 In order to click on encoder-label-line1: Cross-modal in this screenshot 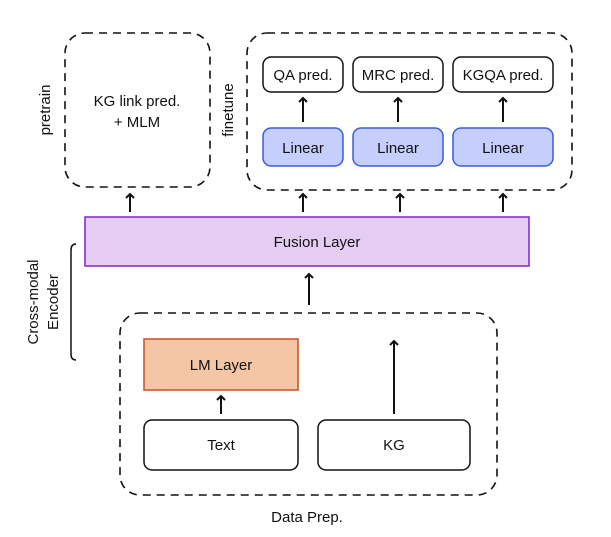, I will do `click(33, 301)`.